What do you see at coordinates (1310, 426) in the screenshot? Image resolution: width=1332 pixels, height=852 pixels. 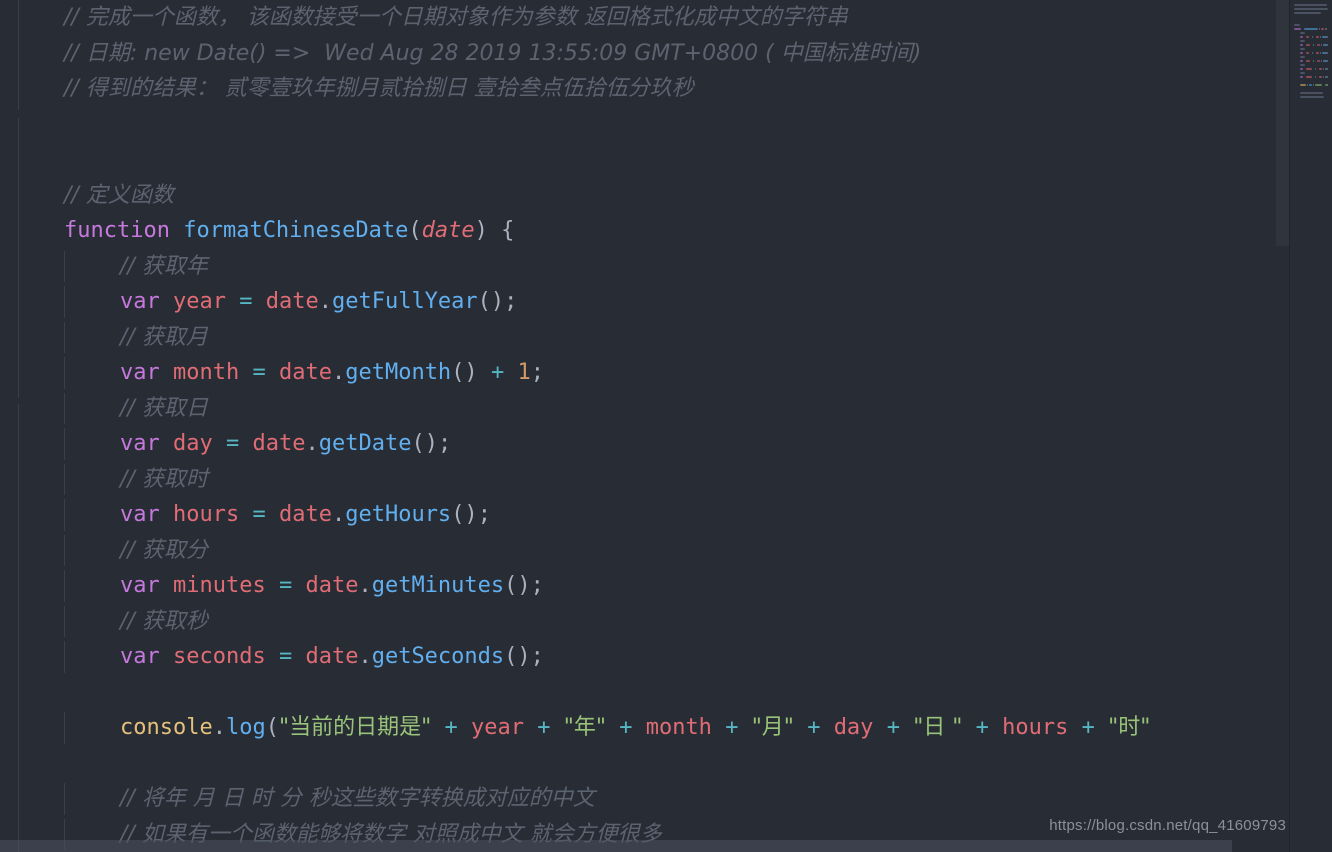 I see `minimap` at bounding box center [1310, 426].